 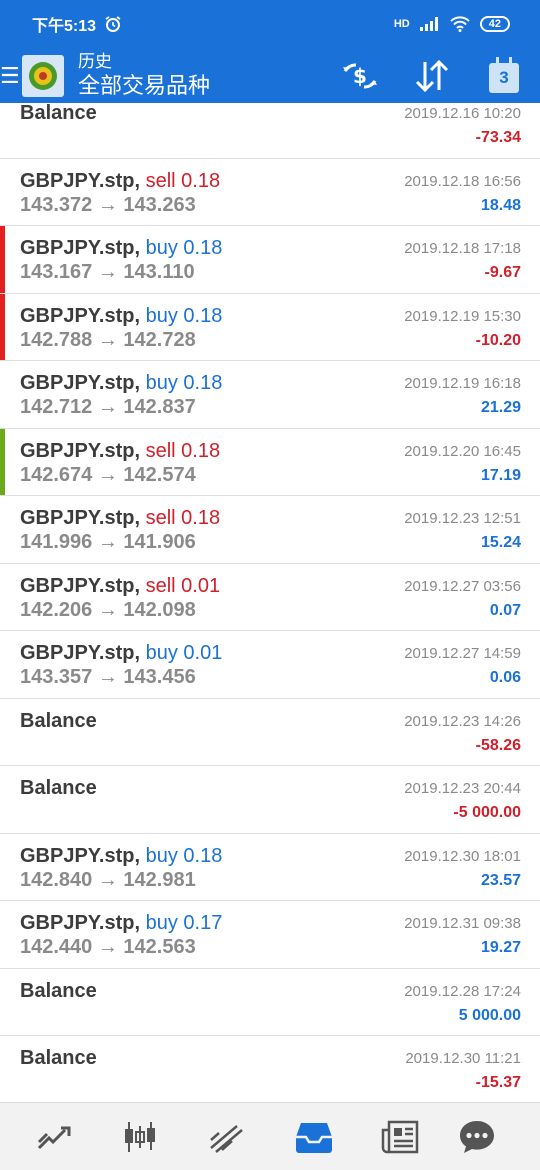 I want to click on nav-trade, so click(x=227, y=1137).